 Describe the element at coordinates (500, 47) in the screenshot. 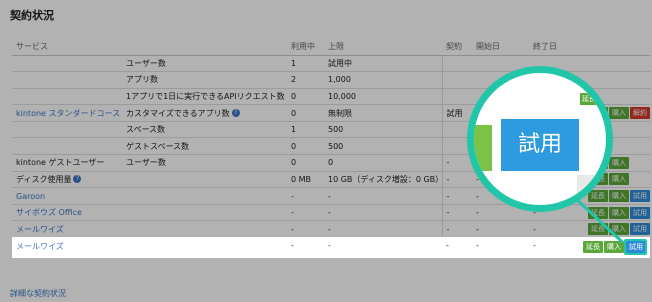

I see `column-header: 開始日` at that location.